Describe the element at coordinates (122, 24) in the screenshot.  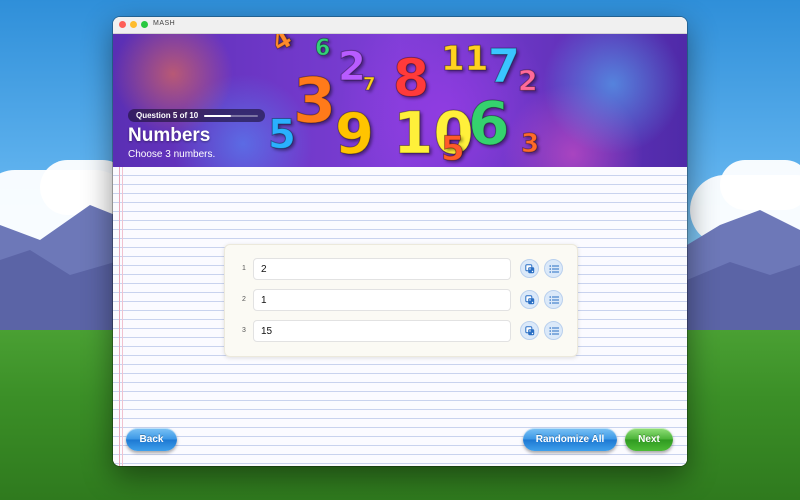
I see `close-window-button` at that location.